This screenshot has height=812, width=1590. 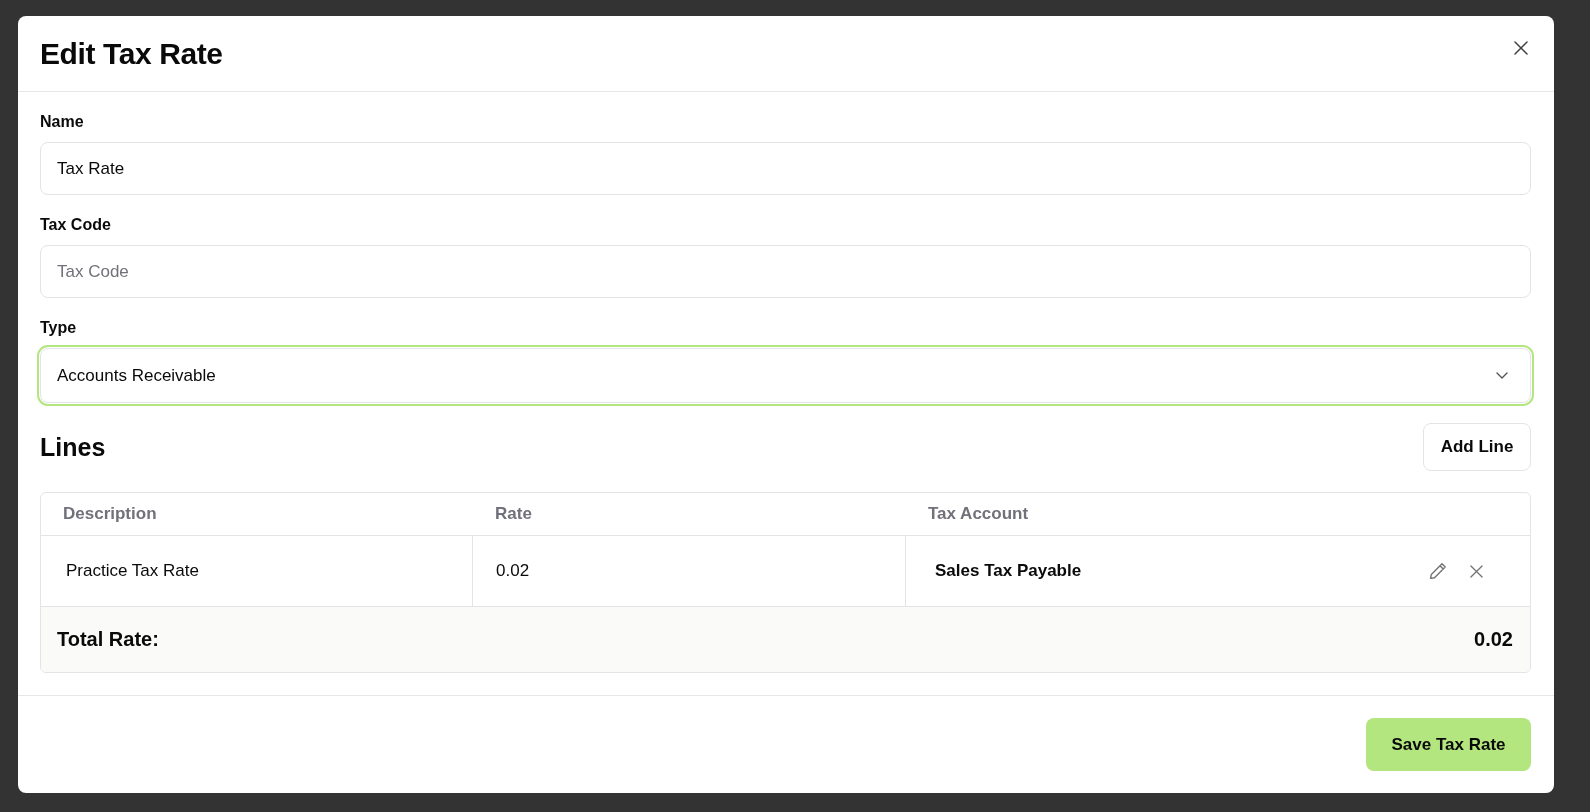 What do you see at coordinates (1477, 447) in the screenshot?
I see `add-line-button: Add Line` at bounding box center [1477, 447].